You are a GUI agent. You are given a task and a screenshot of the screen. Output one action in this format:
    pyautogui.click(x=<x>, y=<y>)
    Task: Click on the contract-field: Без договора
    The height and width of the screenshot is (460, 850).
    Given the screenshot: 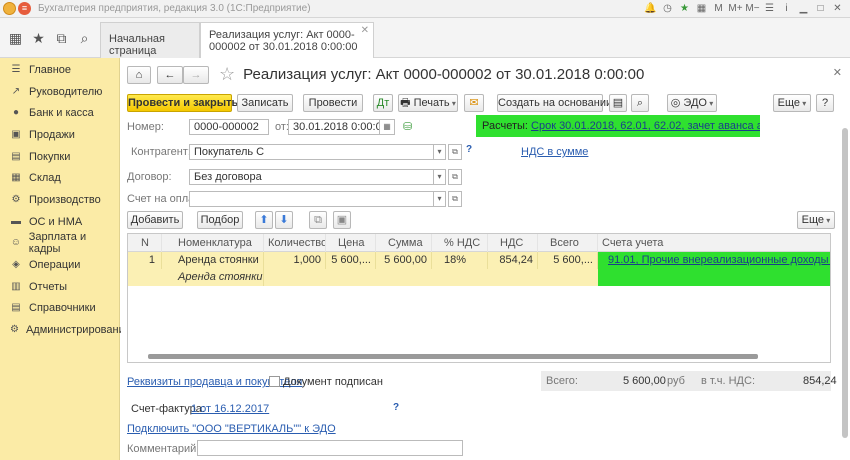 What is the action you would take?
    pyautogui.click(x=311, y=177)
    